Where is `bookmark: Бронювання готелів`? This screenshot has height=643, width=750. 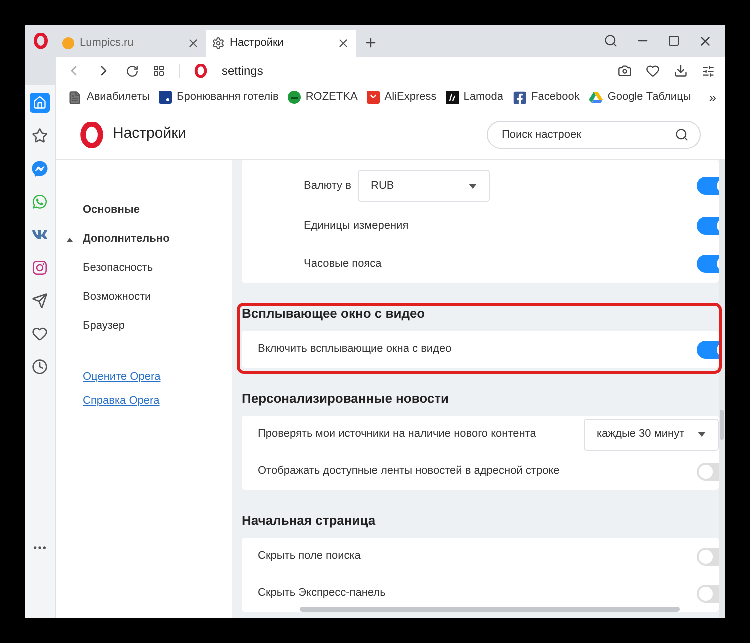 bookmark: Бронювання готелів is located at coordinates (219, 97).